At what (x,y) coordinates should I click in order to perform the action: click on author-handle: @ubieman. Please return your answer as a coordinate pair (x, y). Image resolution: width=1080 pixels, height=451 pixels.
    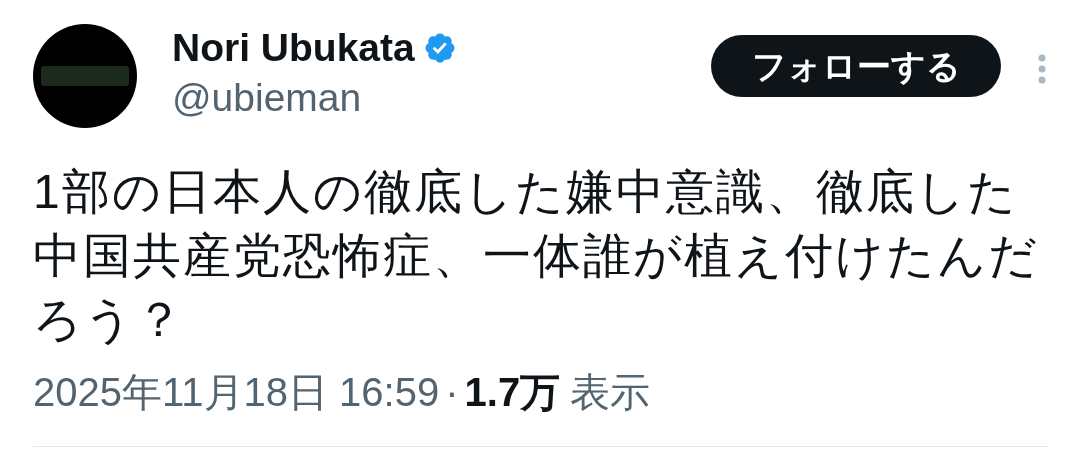
    Looking at the image, I should click on (314, 98).